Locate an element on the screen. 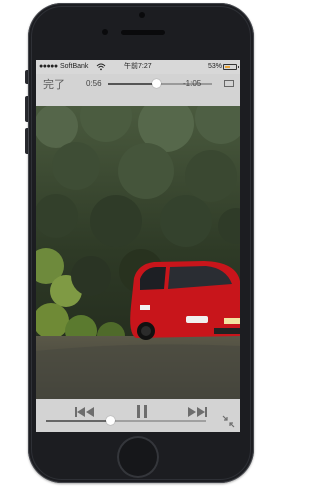 The height and width of the screenshot is (494, 320). status-bar: ●●●●● SoftBank 午前7:27 53% is located at coordinates (138, 67).